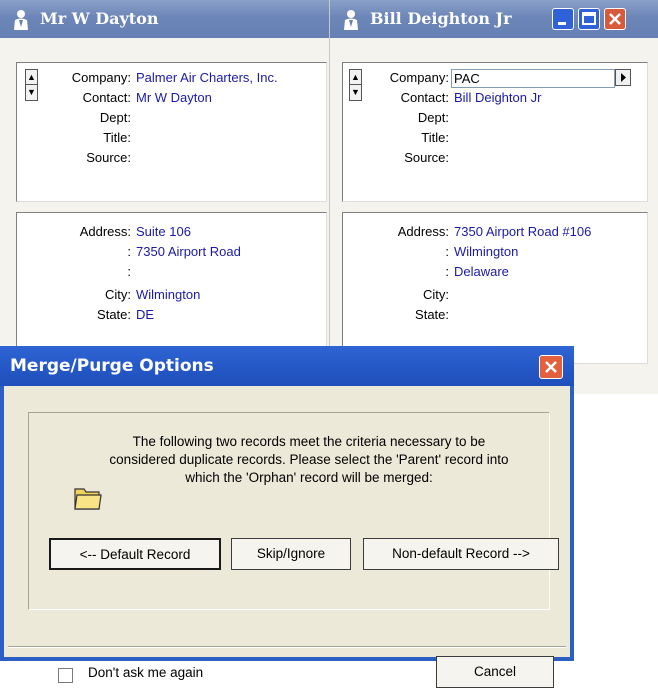 This screenshot has height=688, width=658. What do you see at coordinates (167, 19) in the screenshot?
I see `title-bar: Mr W Dayton` at bounding box center [167, 19].